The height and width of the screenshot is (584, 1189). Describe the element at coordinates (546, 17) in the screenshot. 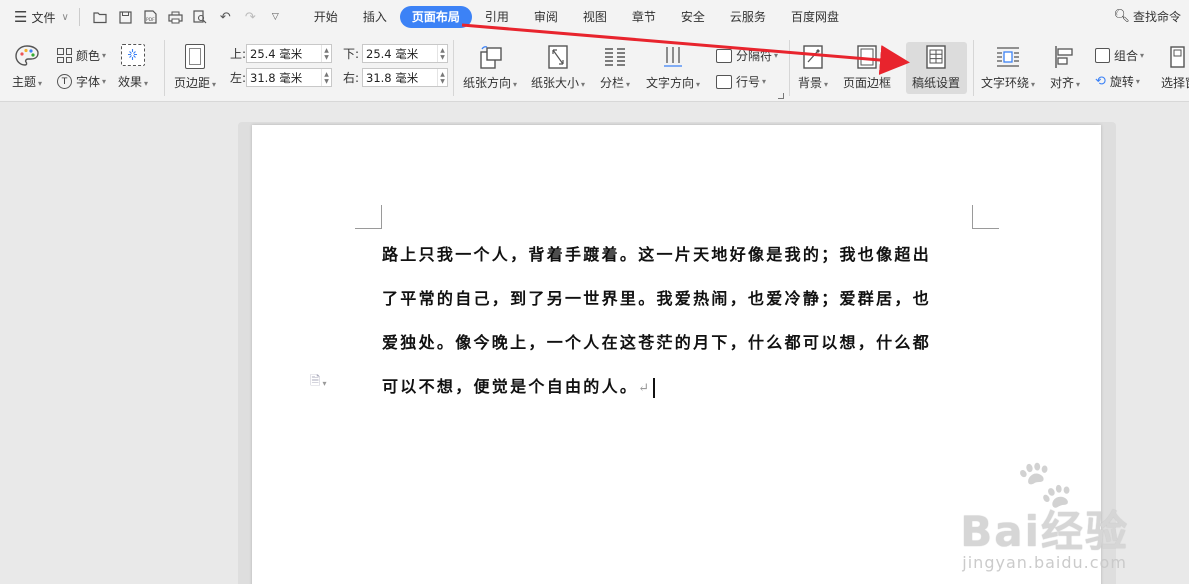

I see `tab-review: 审阅` at that location.